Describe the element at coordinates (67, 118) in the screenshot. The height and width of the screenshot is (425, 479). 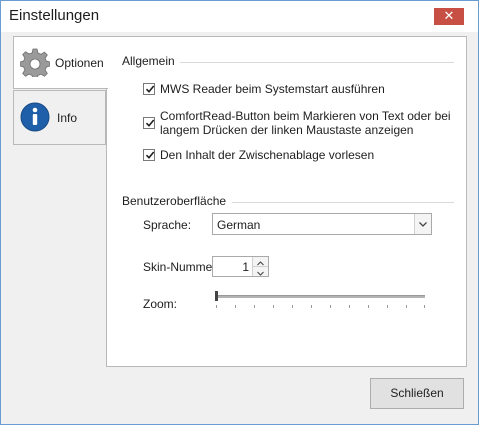
I see `tab-info-label: Info` at that location.